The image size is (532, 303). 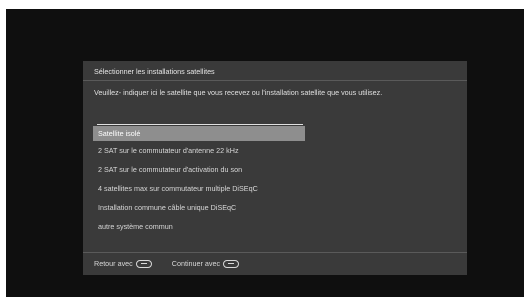 I want to click on option-satellite-isole: Satellite isolé, so click(x=199, y=133).